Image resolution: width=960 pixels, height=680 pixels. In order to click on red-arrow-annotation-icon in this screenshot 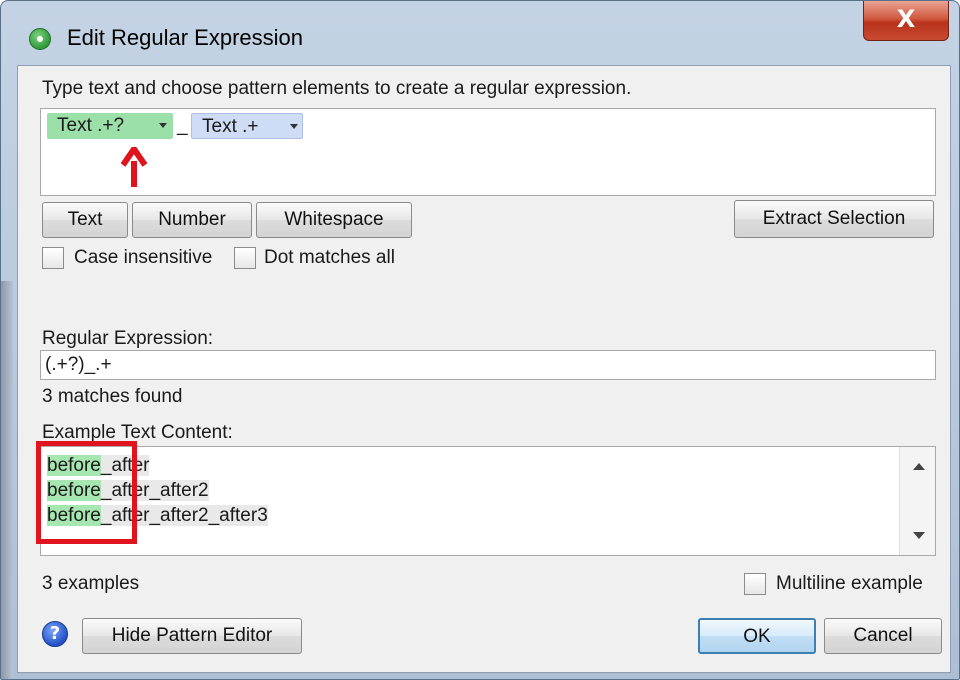, I will do `click(134, 167)`.